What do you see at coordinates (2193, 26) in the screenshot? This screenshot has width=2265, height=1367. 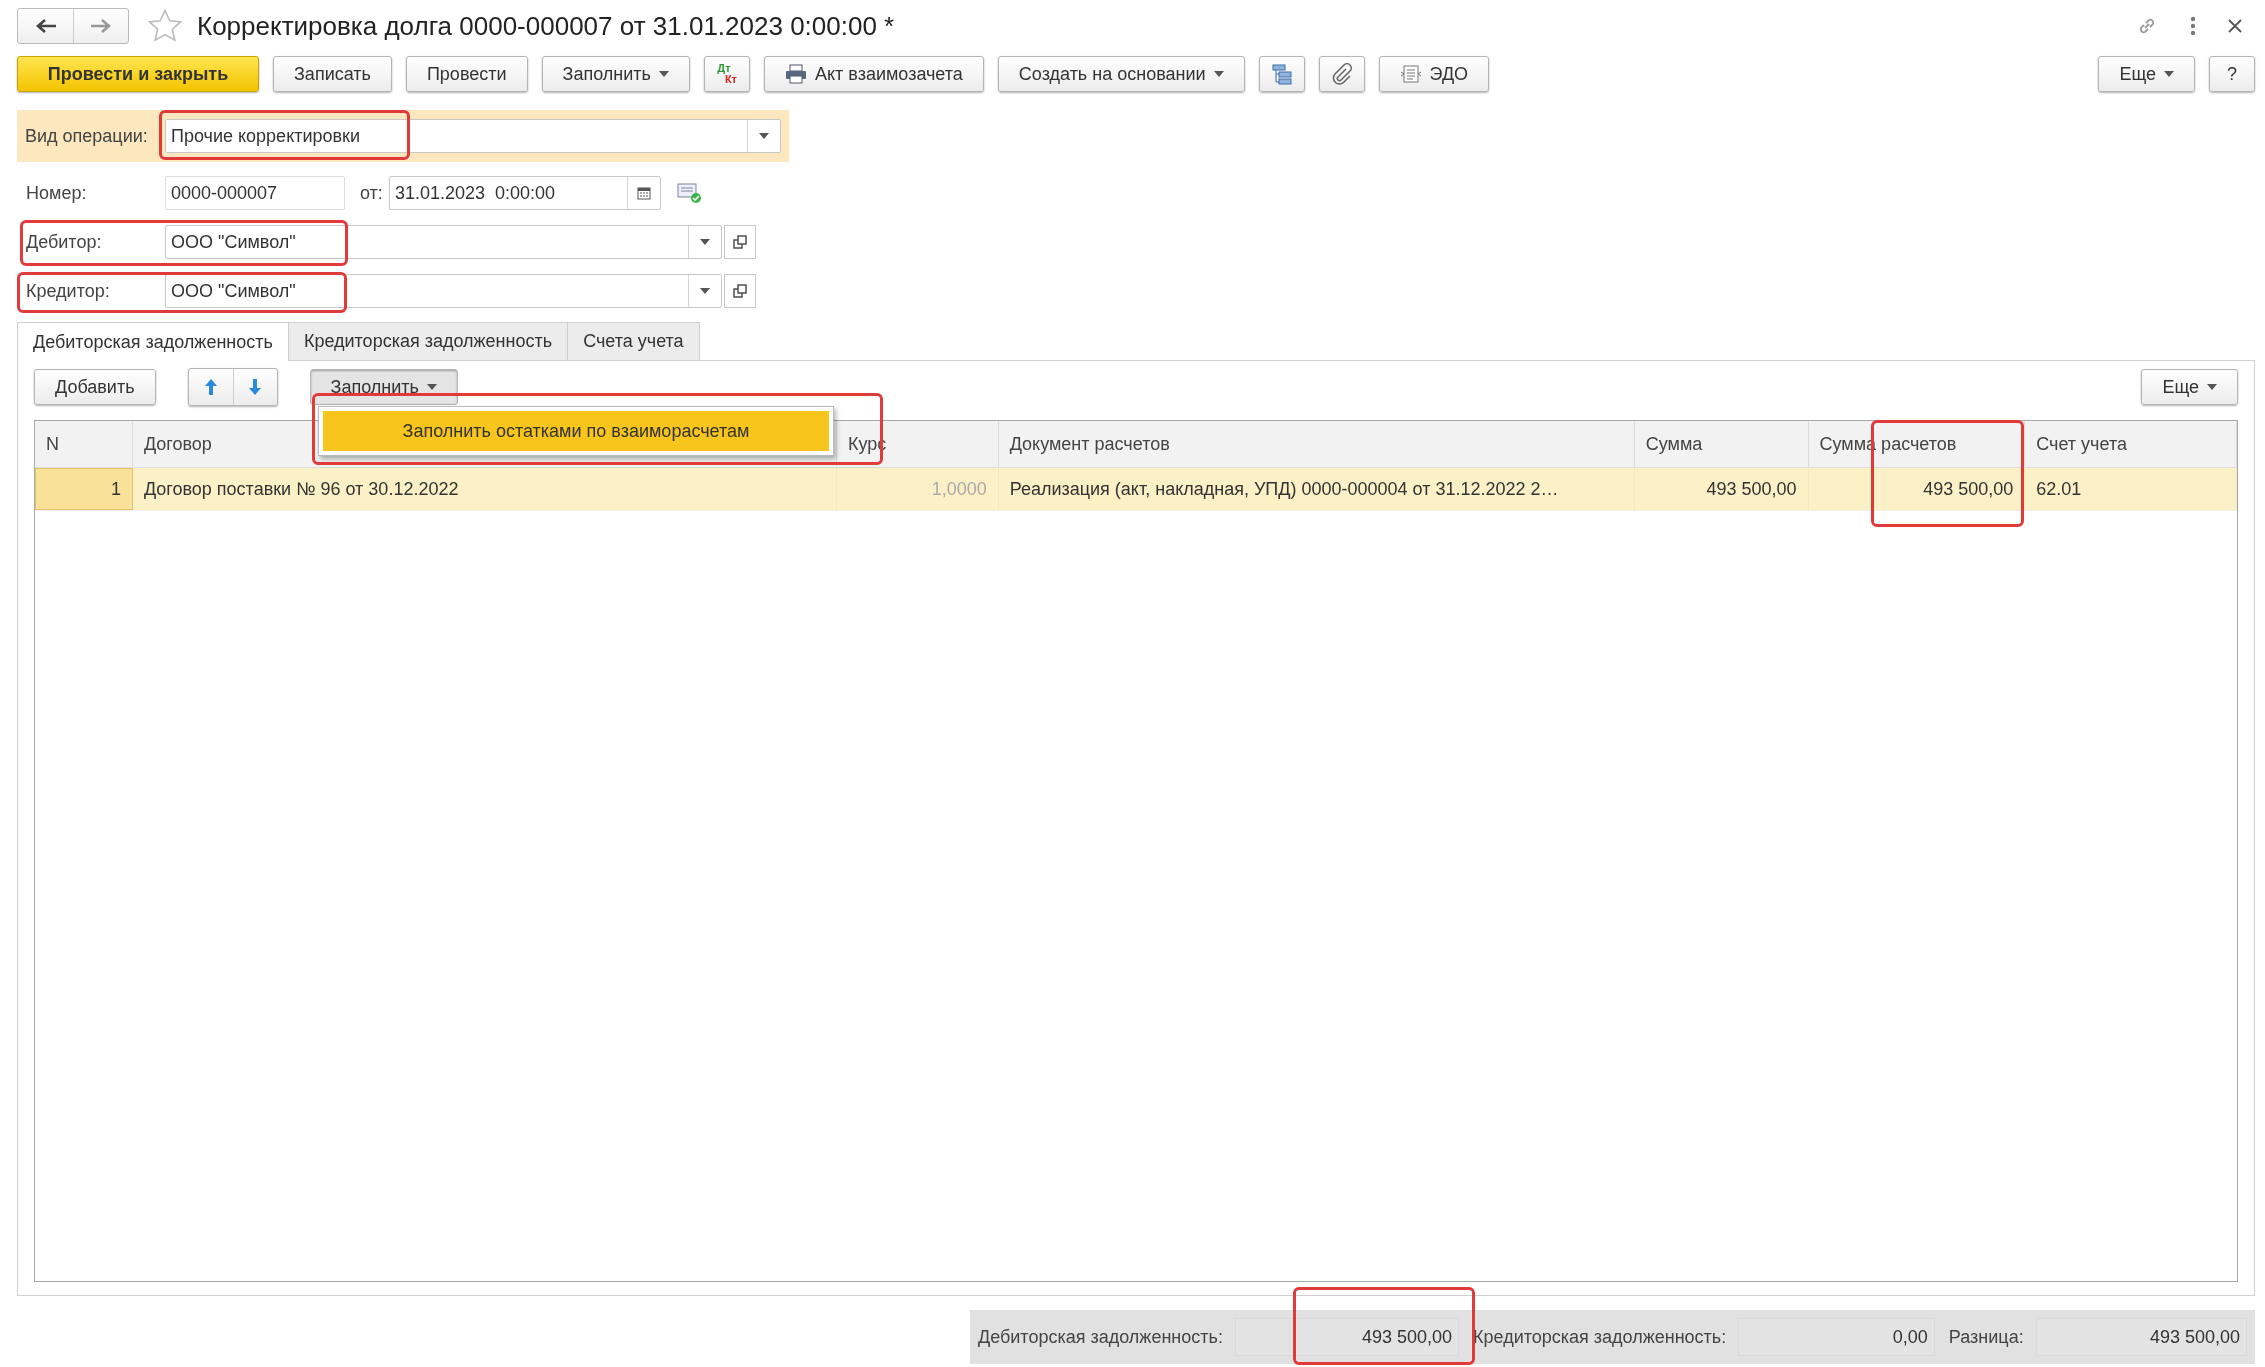 I see `more-icon` at bounding box center [2193, 26].